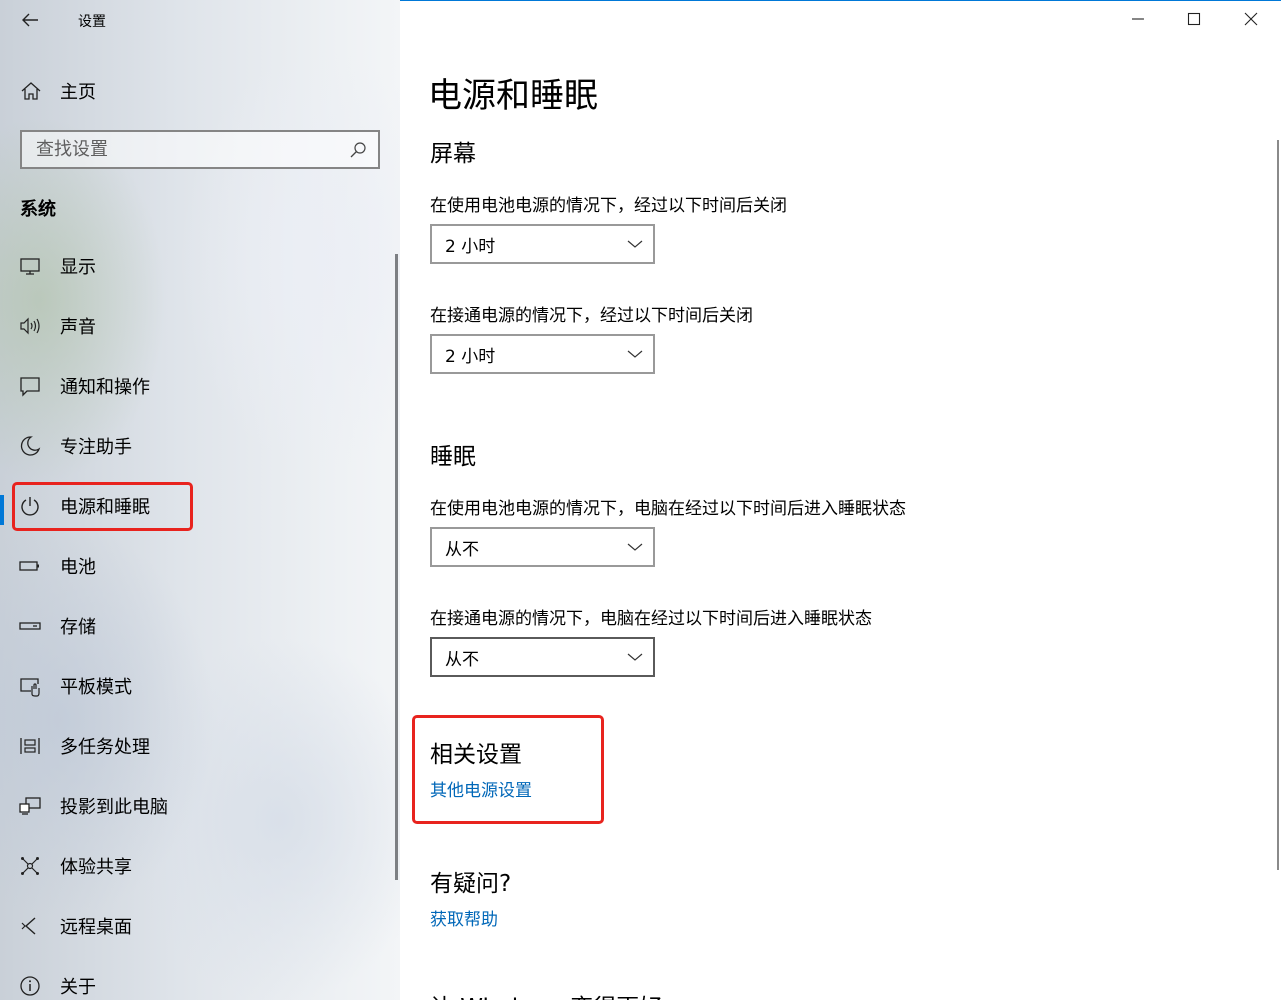 The image size is (1281, 1000). Describe the element at coordinates (30, 626) in the screenshot. I see `storage-icon` at that location.